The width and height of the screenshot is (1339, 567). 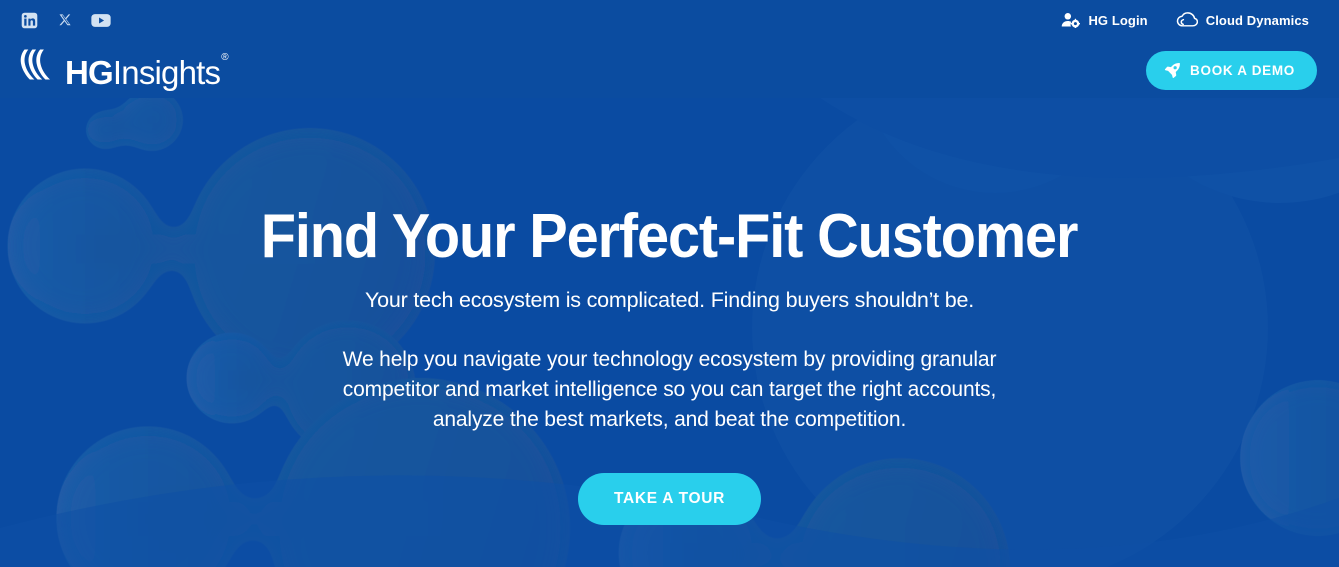 What do you see at coordinates (1257, 20) in the screenshot?
I see `cloud-dynamics-label: Cloud Dynamics` at bounding box center [1257, 20].